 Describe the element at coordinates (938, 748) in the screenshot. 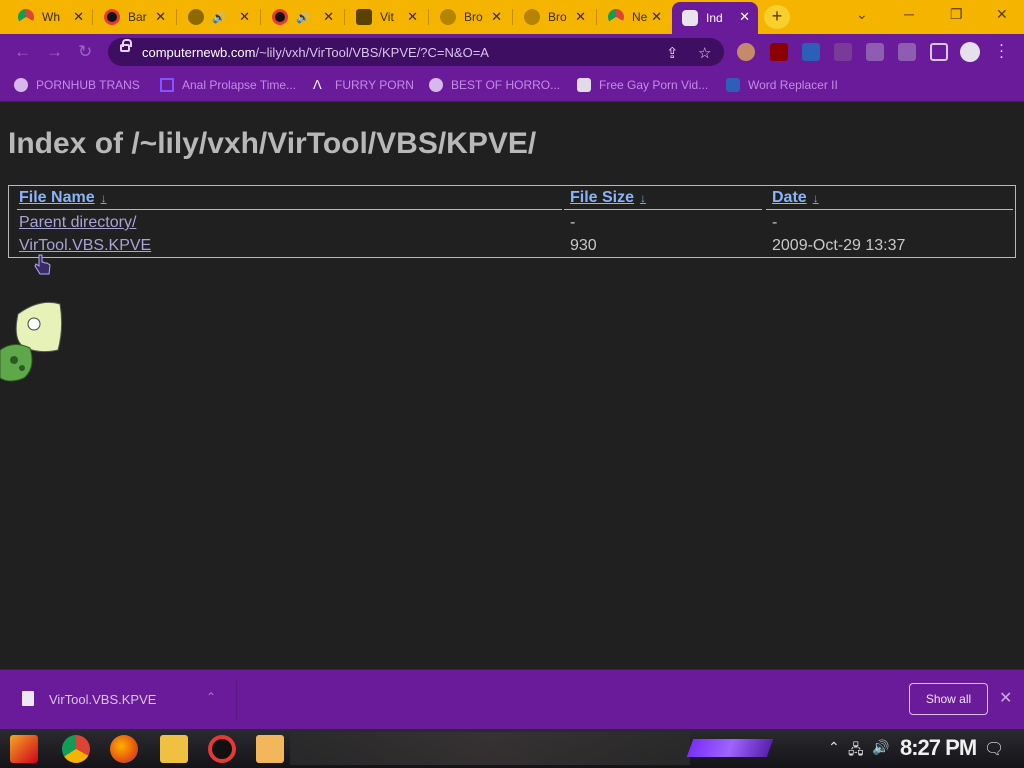

I see `taskbar-clock: 8:27 PM` at that location.